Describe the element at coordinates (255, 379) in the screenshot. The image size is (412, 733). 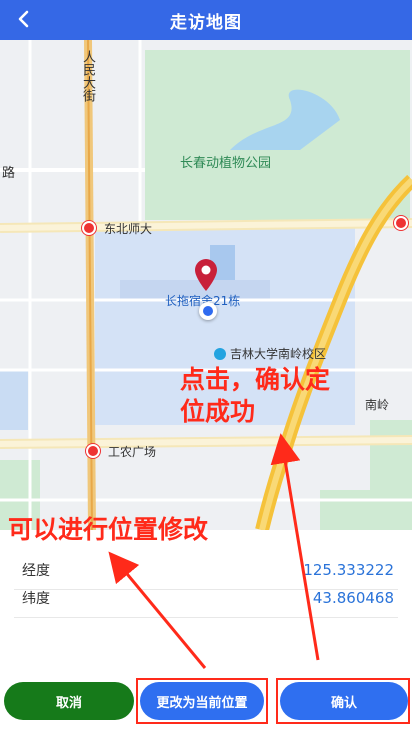
I see `confirm-annotation-line-1: 点击，确认定` at that location.